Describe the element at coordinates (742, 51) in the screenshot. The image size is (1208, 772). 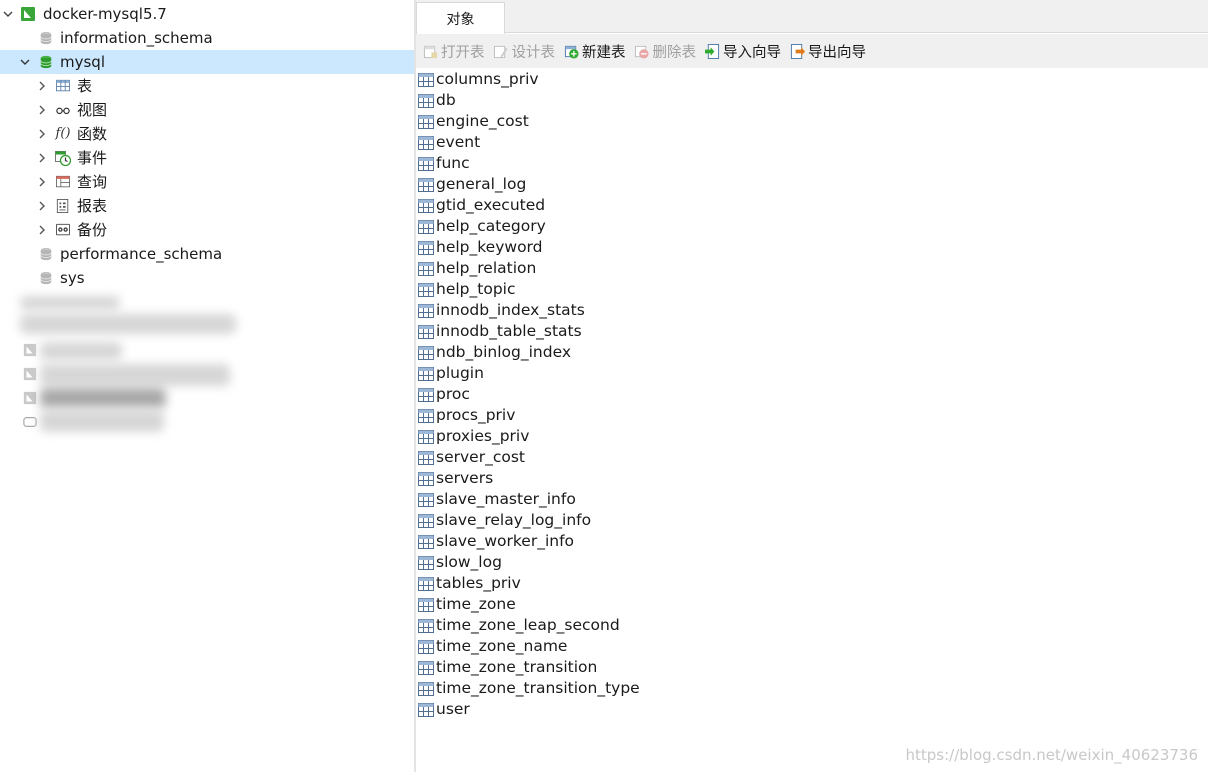
I see `import-wizard-button: 导入向导` at that location.